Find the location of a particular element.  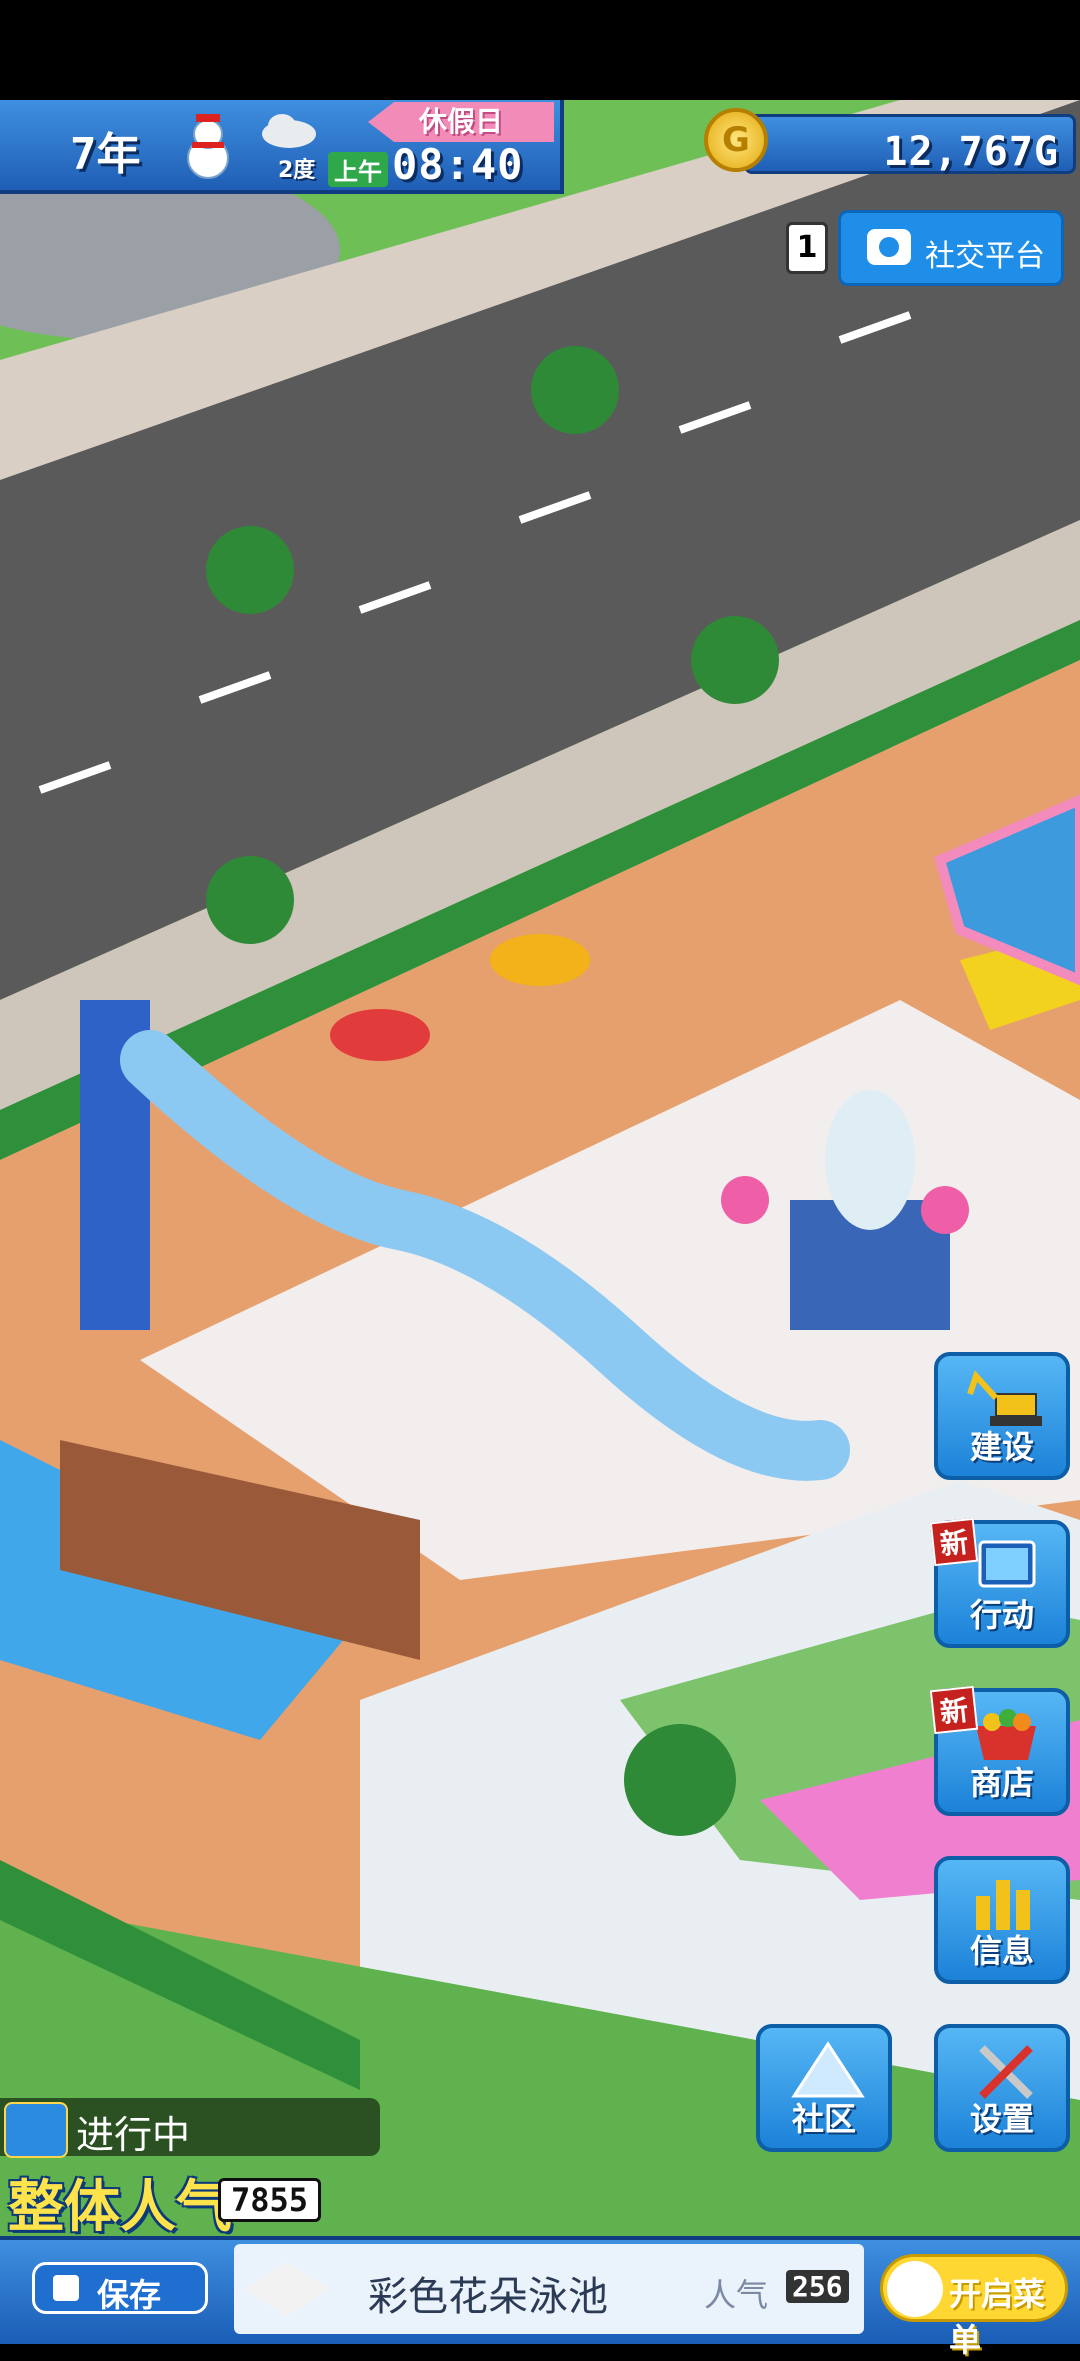

build-label: 建设 is located at coordinates (1001, 1447).